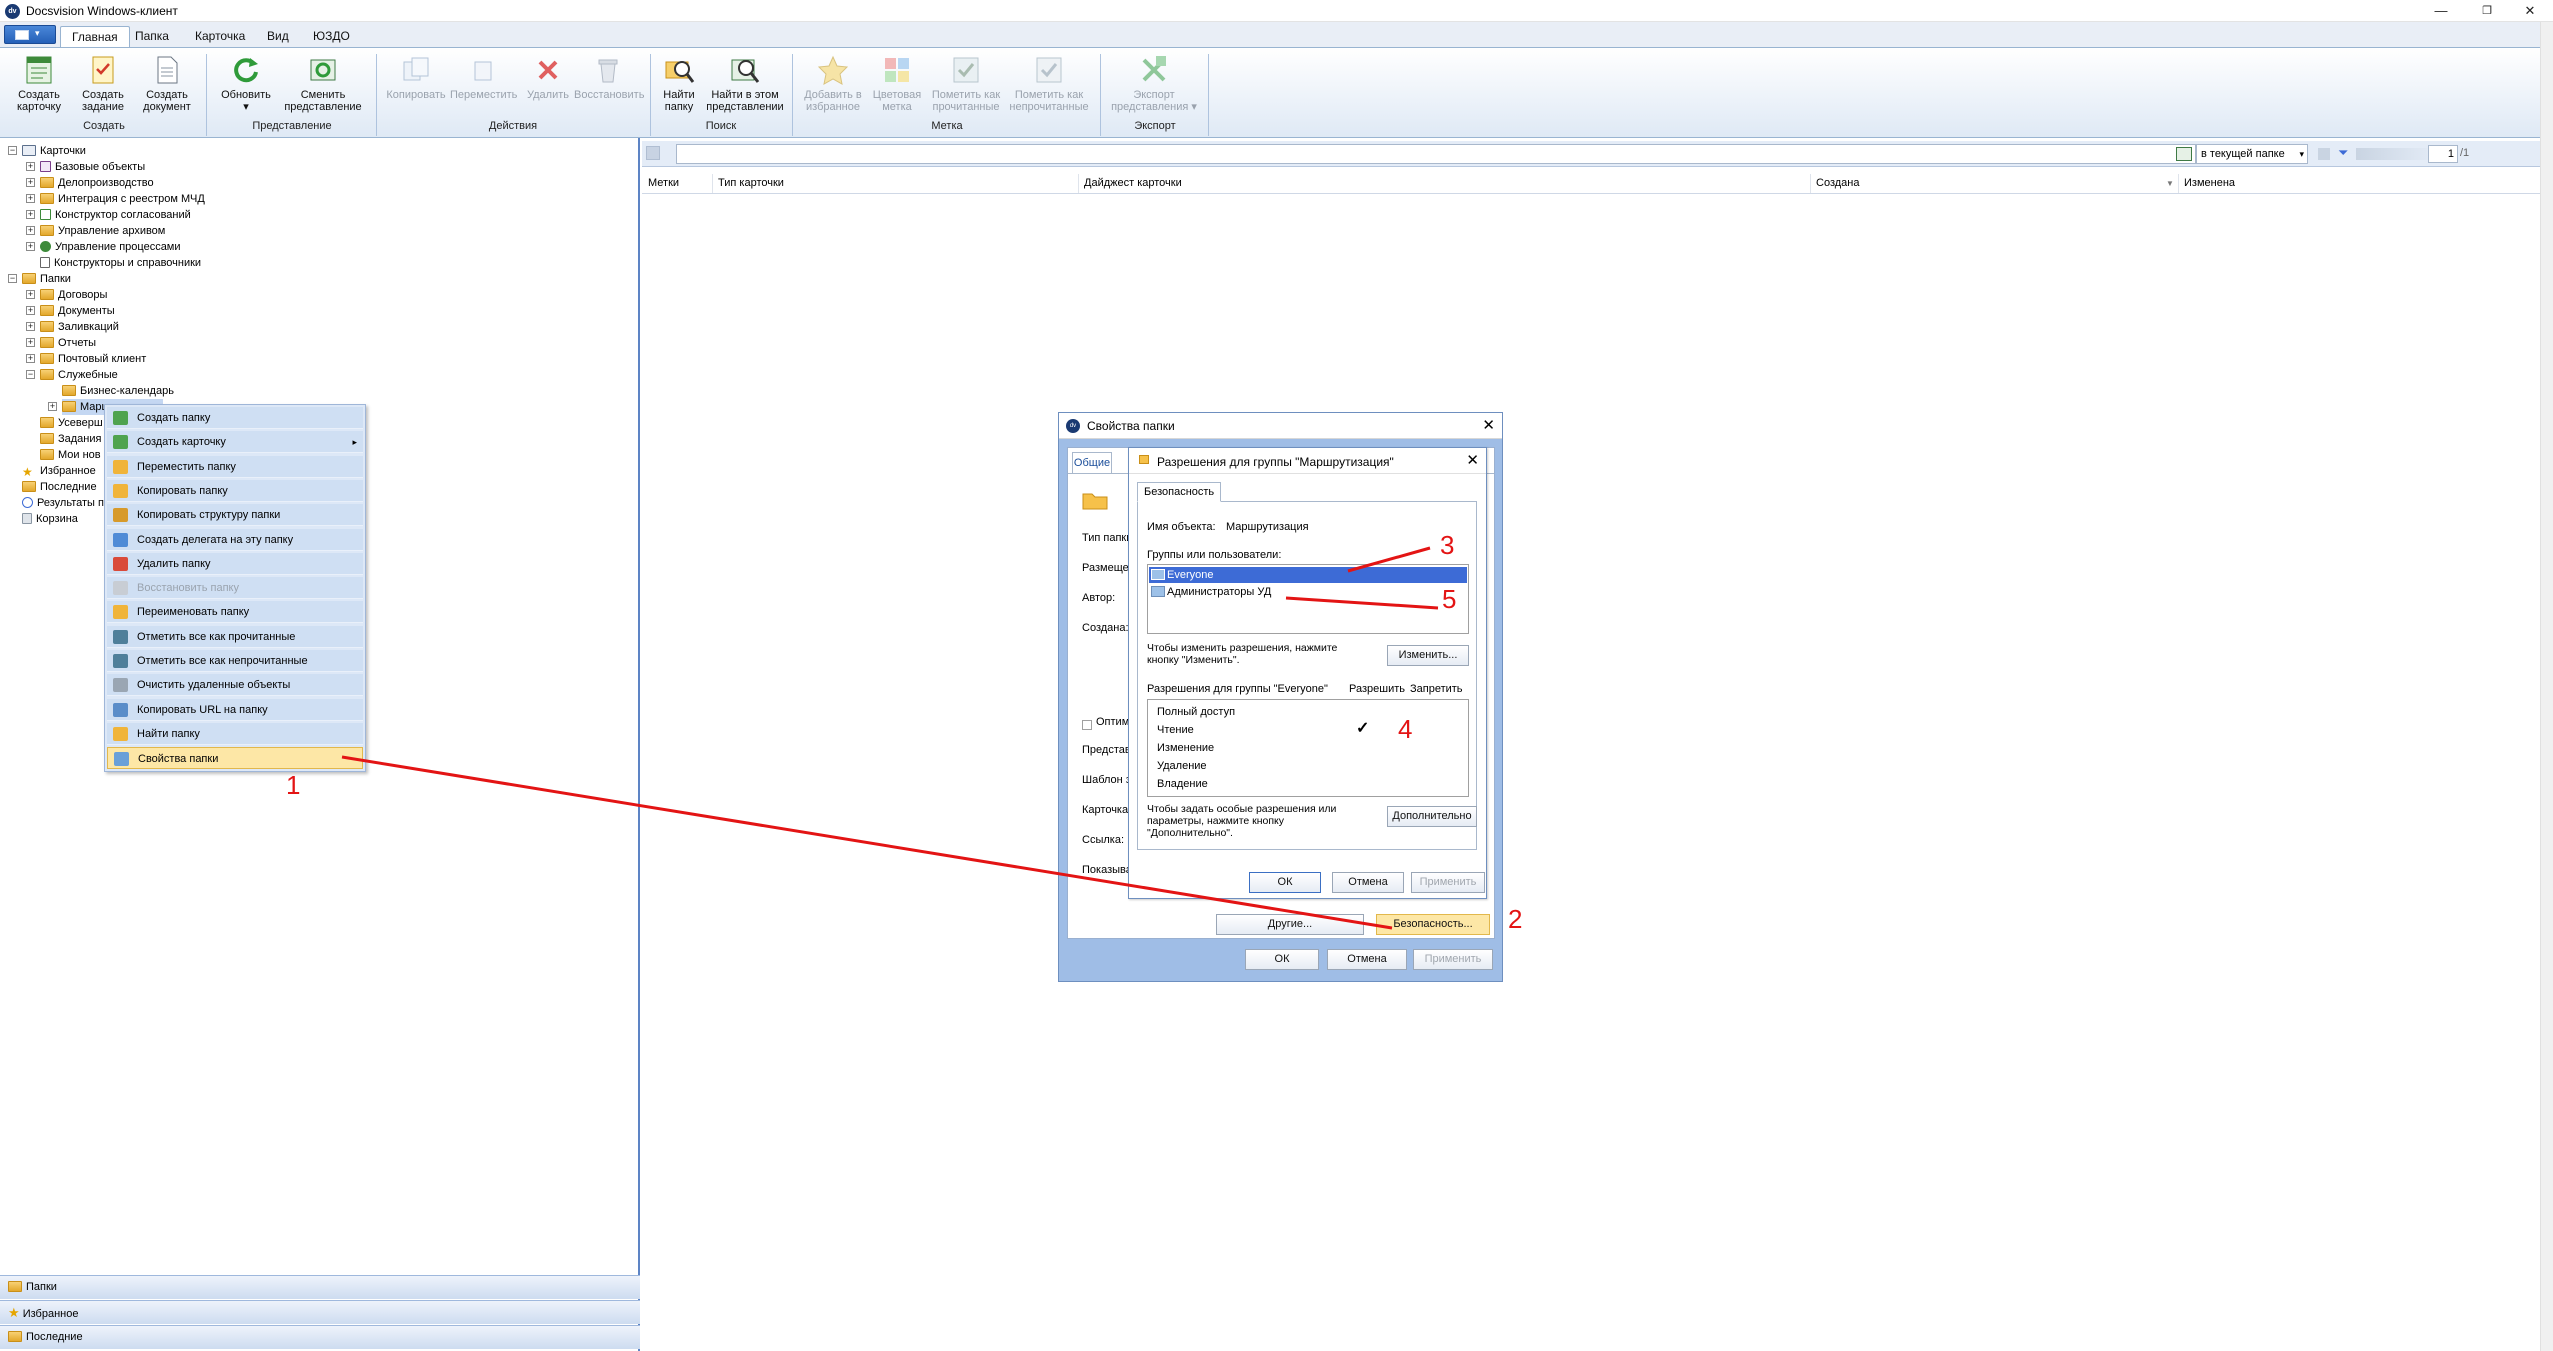 This screenshot has height=1351, width=2553. I want to click on context-menu-item-copy-folder: Копировать папку, so click(235, 490).